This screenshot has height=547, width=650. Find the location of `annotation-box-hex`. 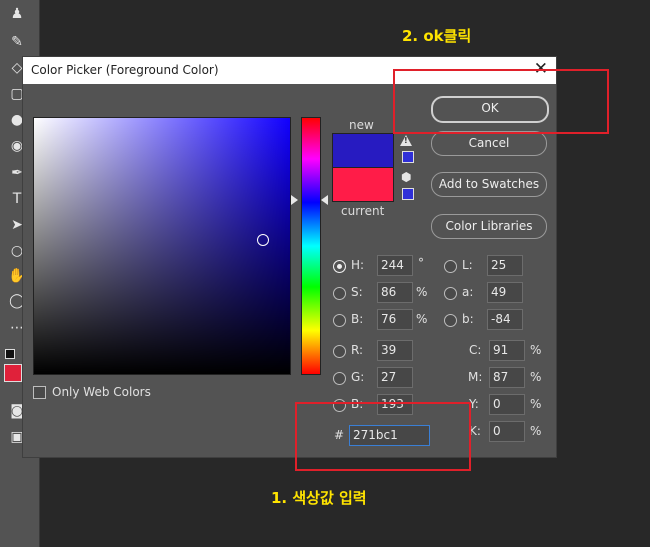

annotation-box-hex is located at coordinates (383, 436).